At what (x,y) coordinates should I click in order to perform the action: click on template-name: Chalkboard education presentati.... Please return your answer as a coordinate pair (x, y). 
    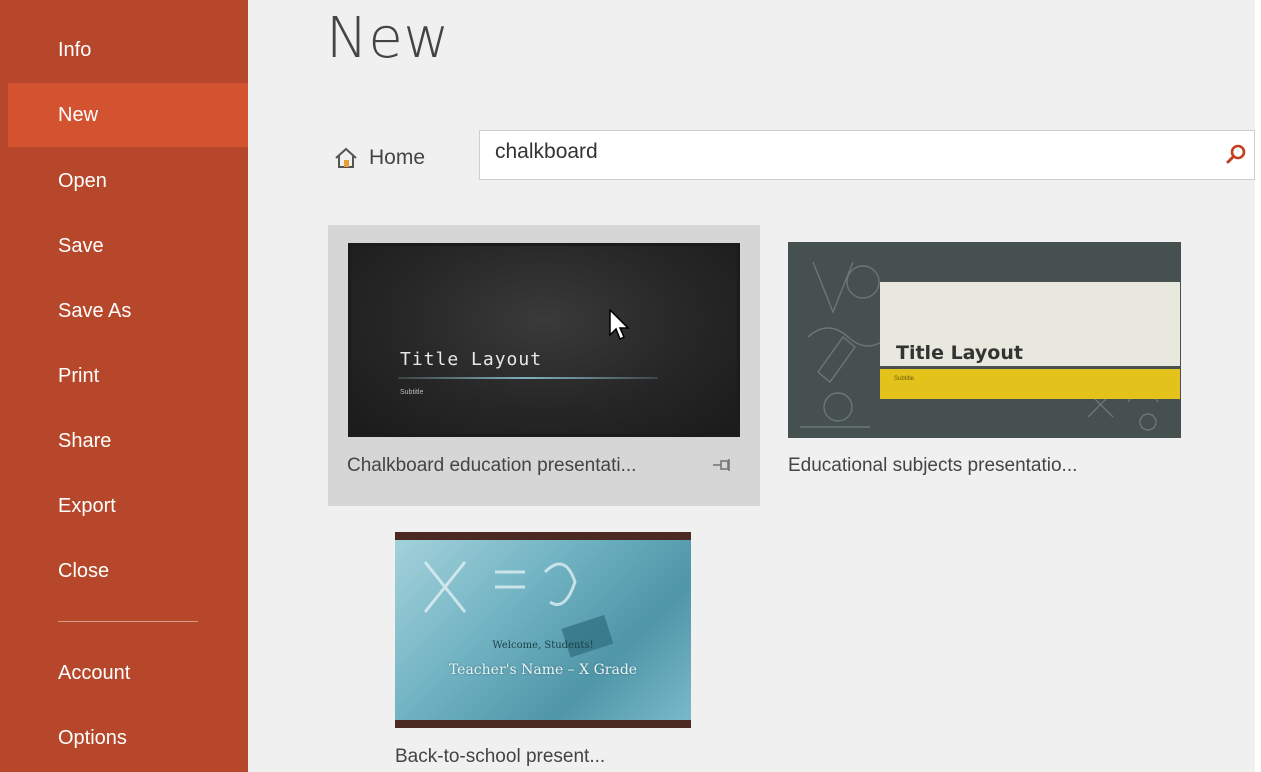
    Looking at the image, I should click on (492, 465).